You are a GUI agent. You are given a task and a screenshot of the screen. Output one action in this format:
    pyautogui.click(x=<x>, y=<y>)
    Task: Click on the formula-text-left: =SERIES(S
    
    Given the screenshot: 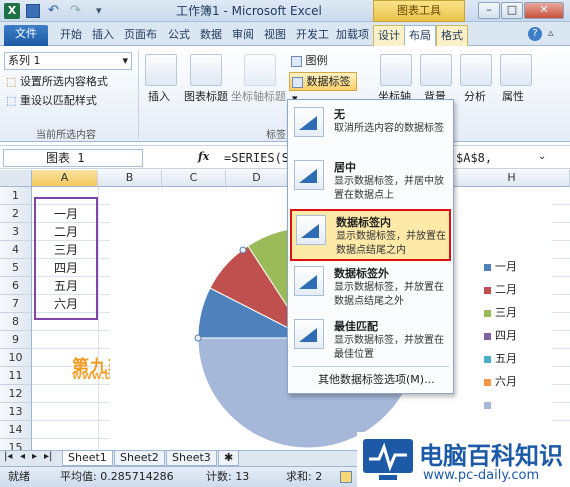 What is the action you would take?
    pyautogui.click(x=256, y=158)
    